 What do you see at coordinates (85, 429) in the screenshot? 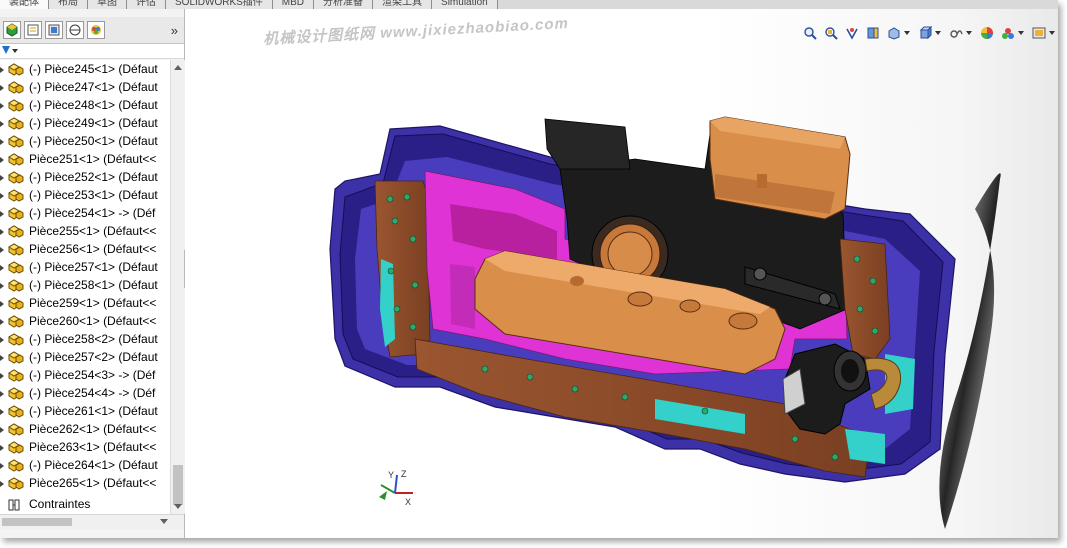
I see `tree-item: Pièce262<1> (Défaut<<` at bounding box center [85, 429].